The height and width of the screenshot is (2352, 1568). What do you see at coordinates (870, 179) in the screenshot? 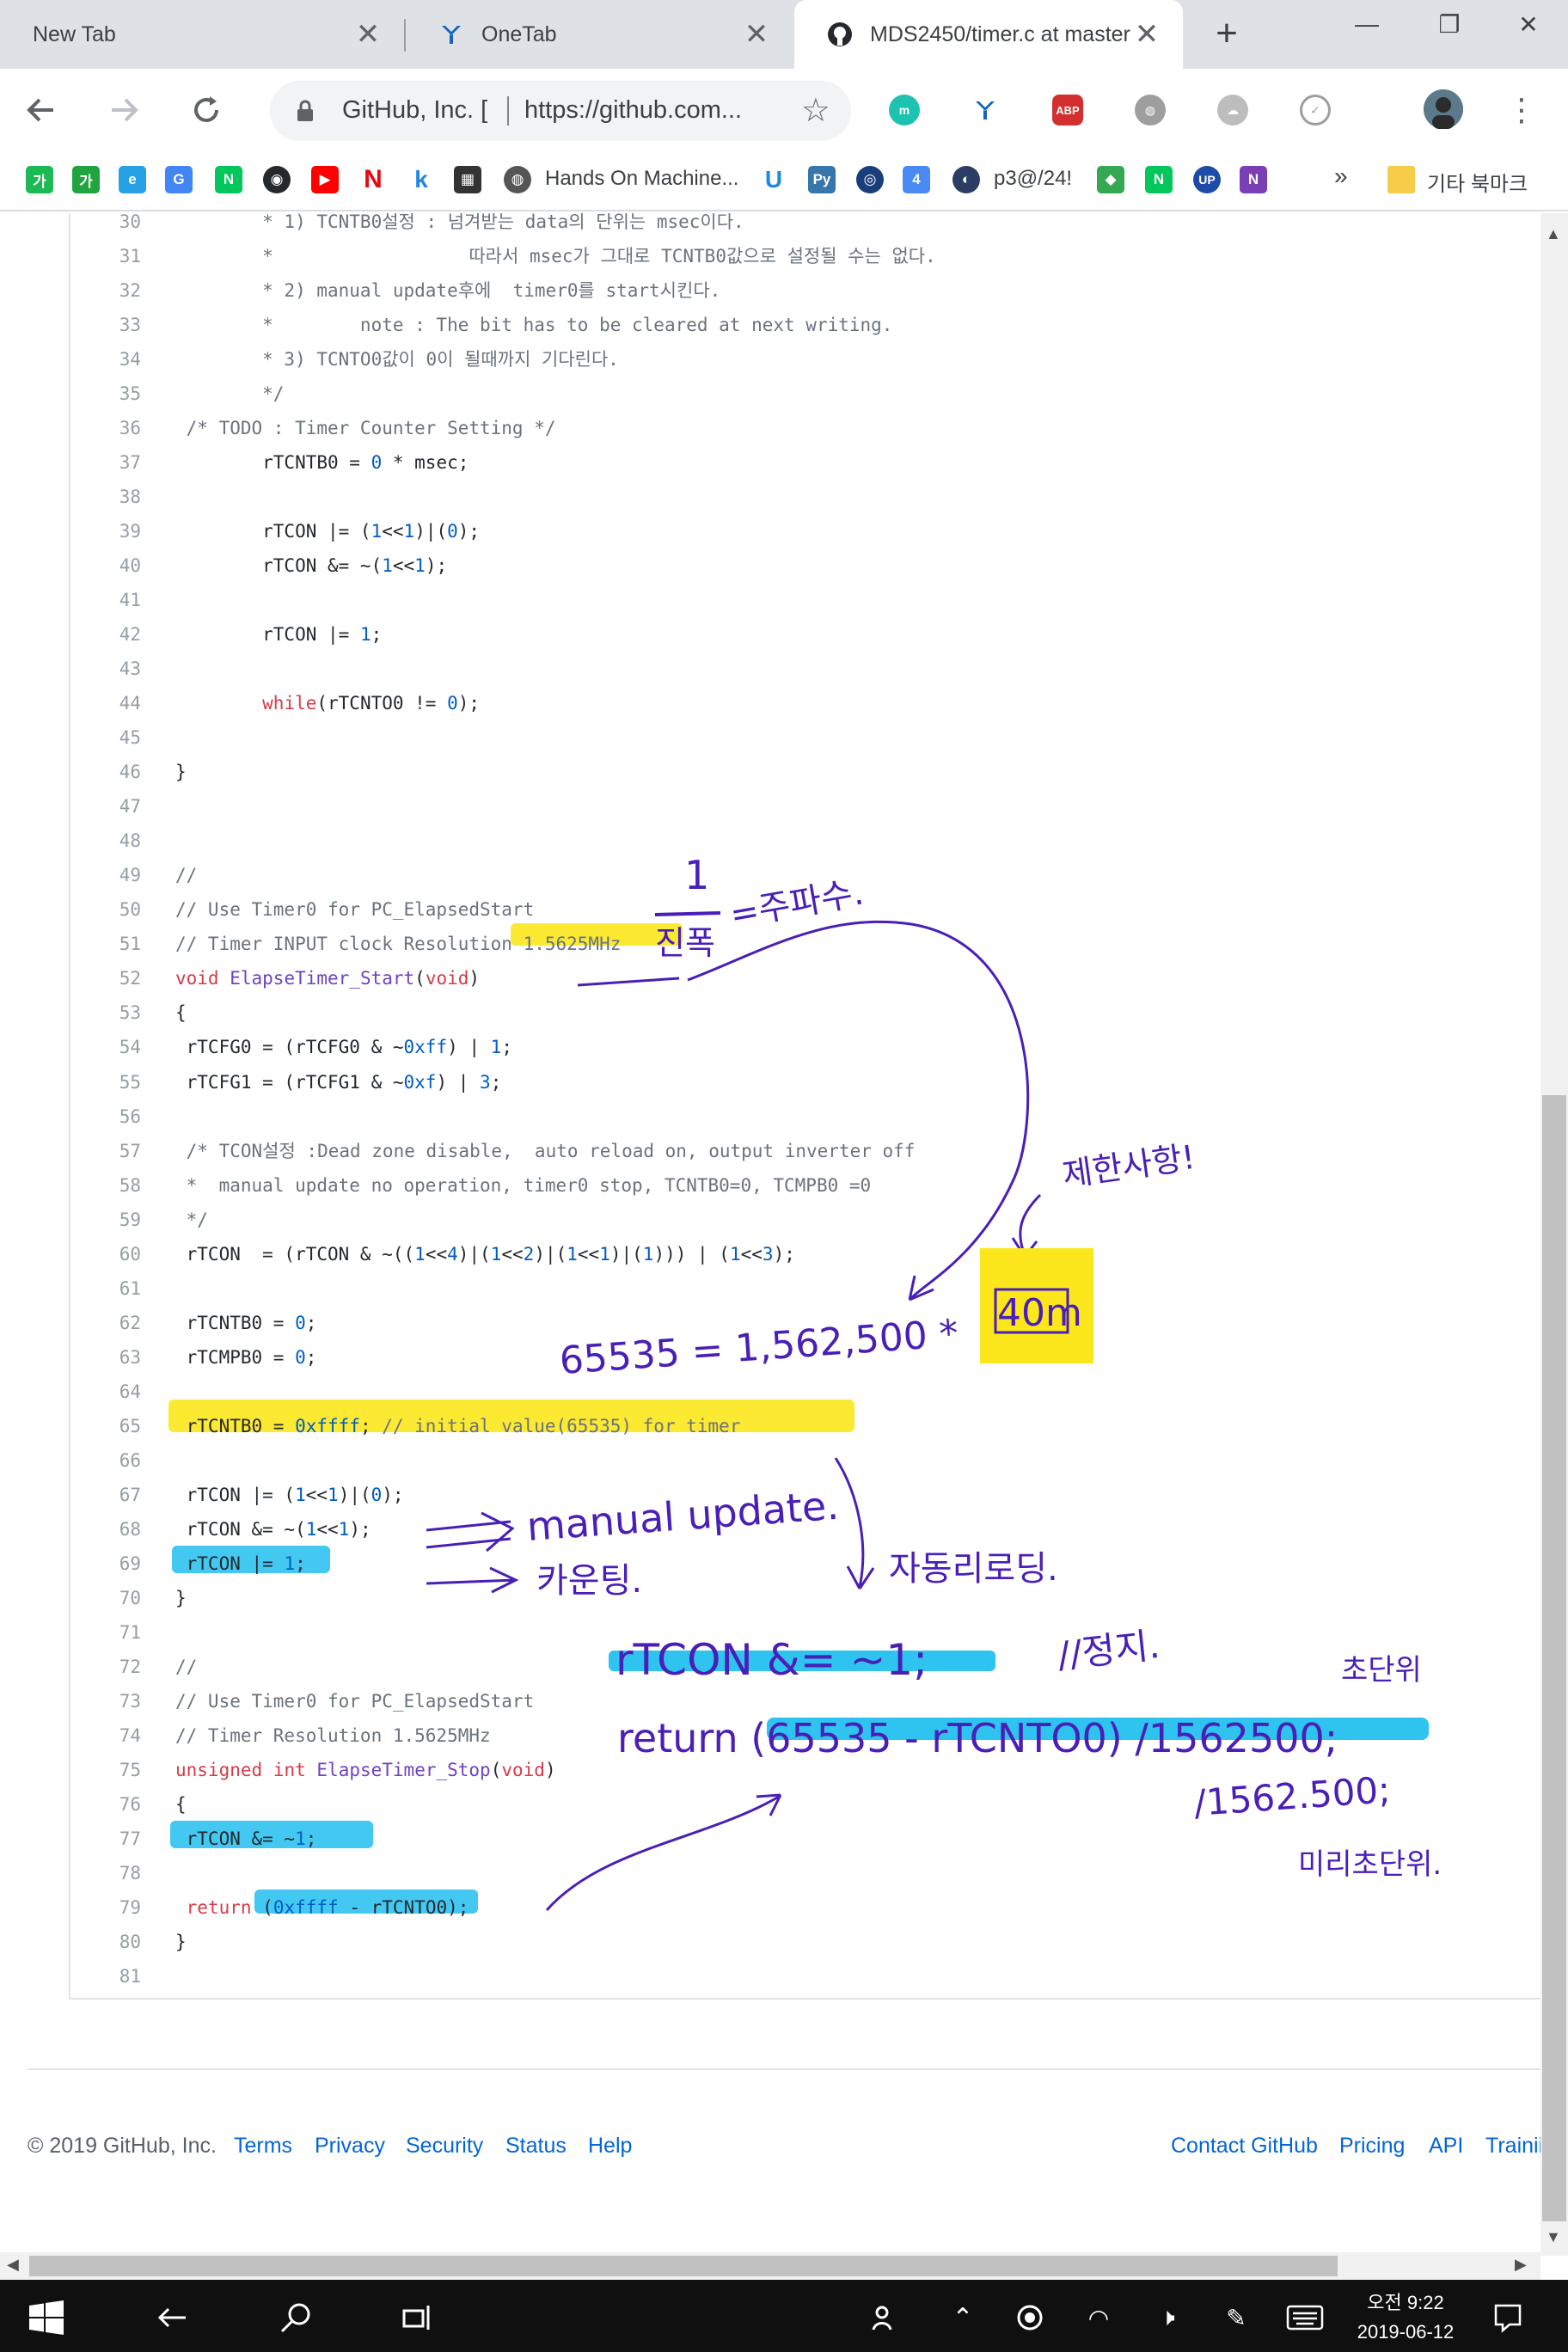
I see `bookmark-seal-icon: ◎` at bounding box center [870, 179].